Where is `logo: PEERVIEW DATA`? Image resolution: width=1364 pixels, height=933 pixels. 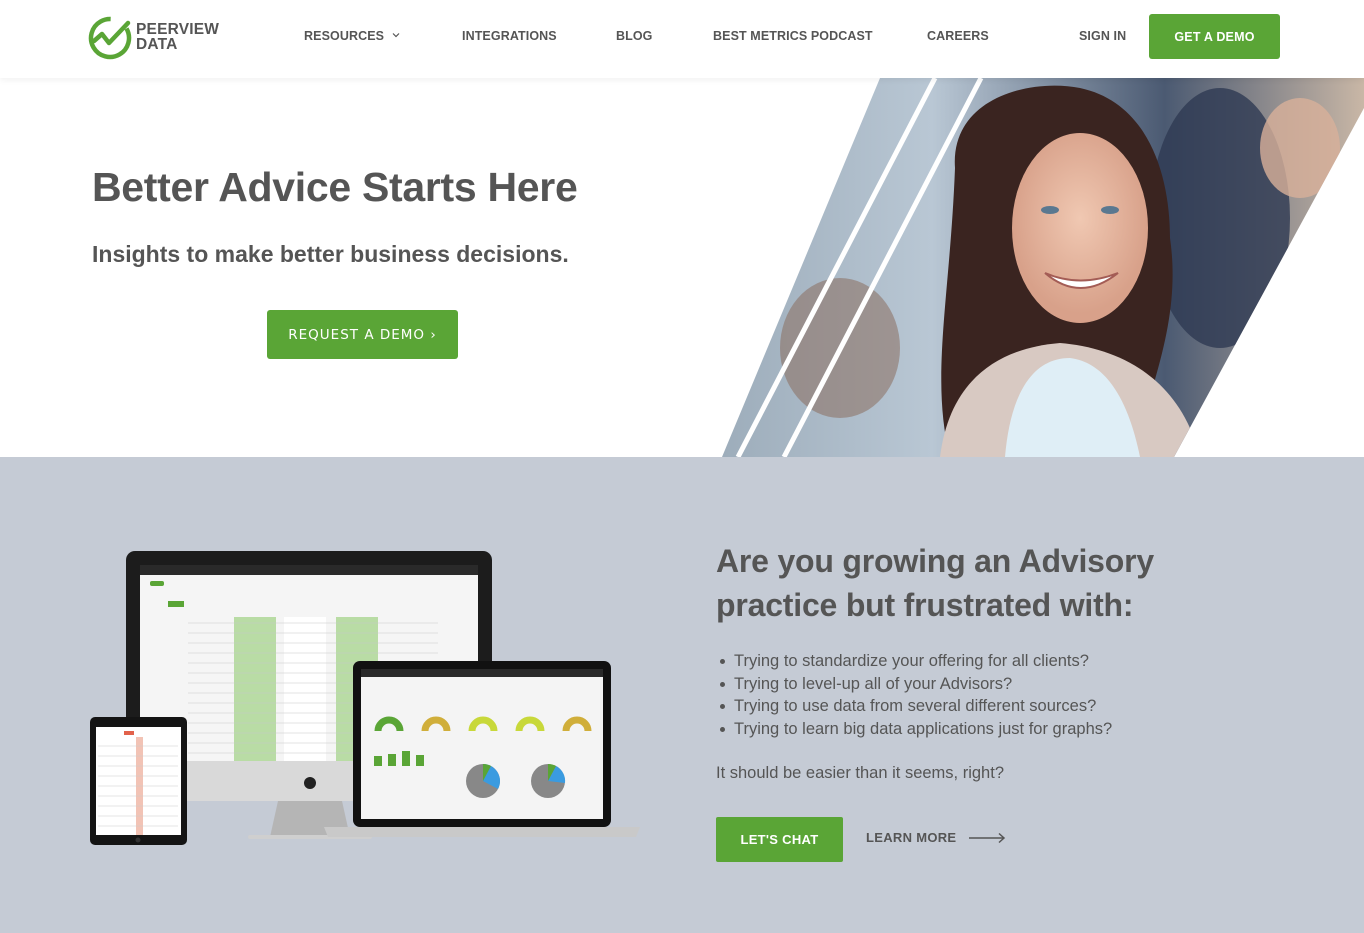
logo: PEERVIEW DATA is located at coordinates (153, 37).